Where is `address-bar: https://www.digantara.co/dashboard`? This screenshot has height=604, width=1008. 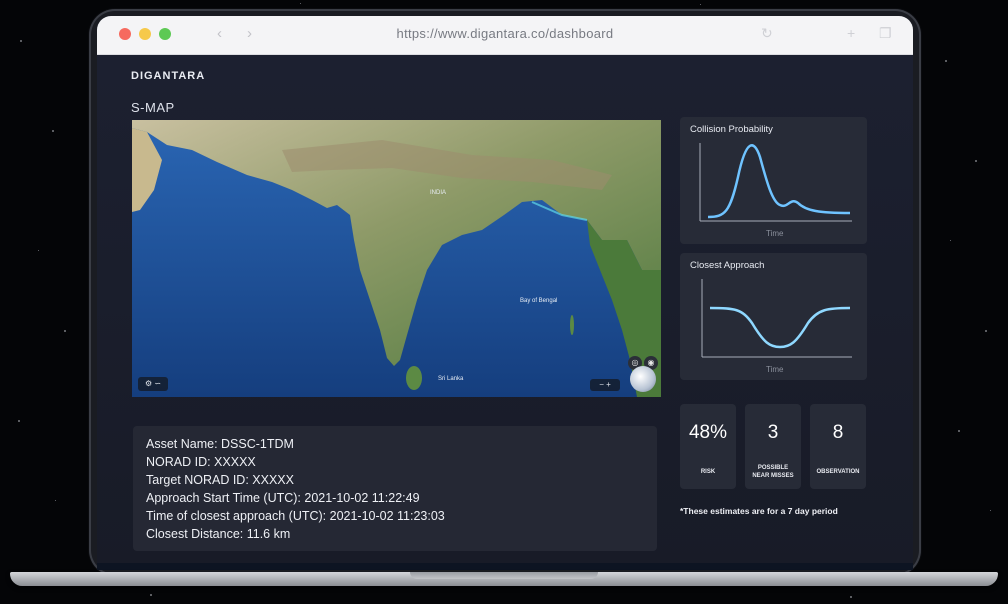
address-bar: https://www.digantara.co/dashboard is located at coordinates (505, 33).